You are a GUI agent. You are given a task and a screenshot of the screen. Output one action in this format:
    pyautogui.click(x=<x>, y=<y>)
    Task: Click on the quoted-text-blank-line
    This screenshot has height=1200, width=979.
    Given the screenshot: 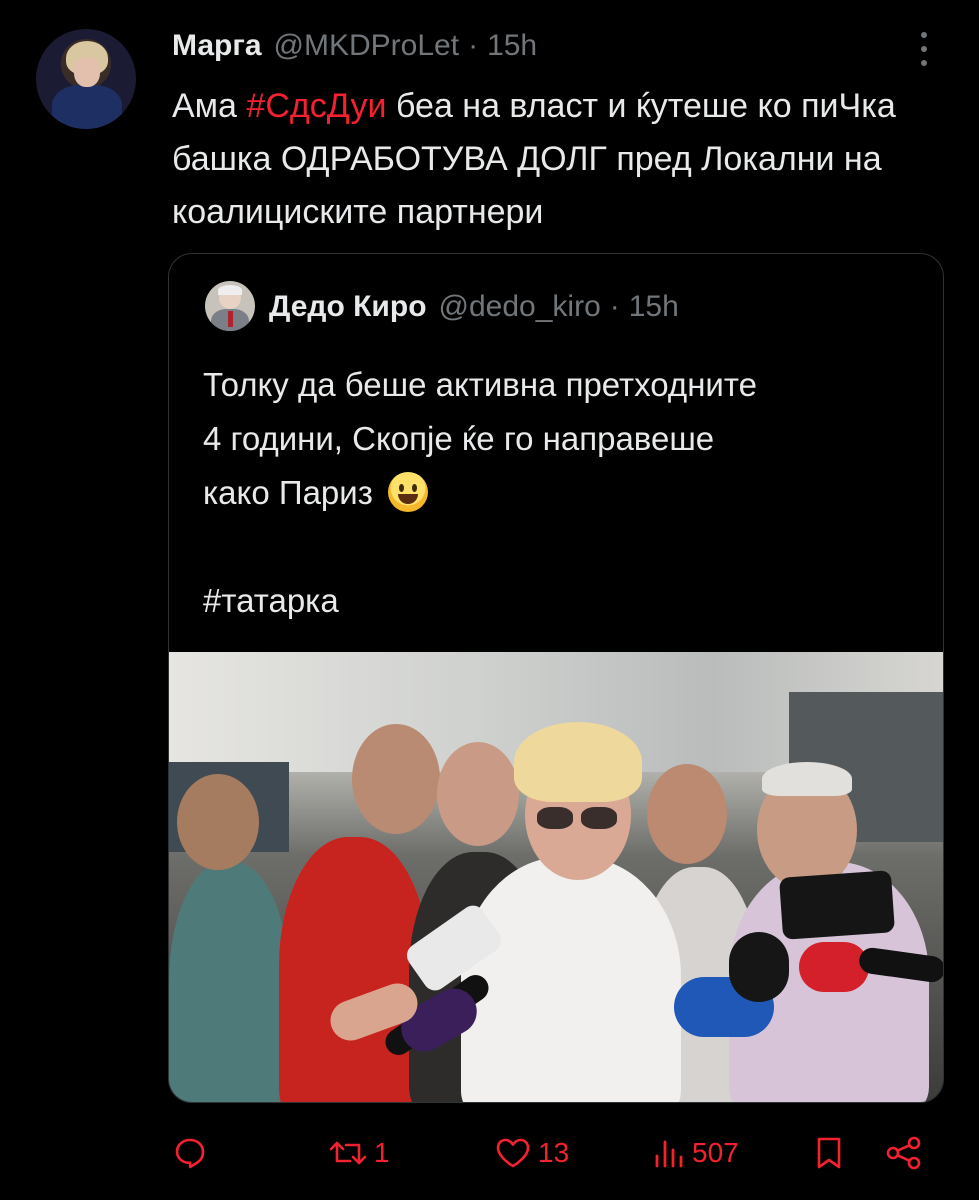 What is the action you would take?
    pyautogui.click(x=563, y=547)
    